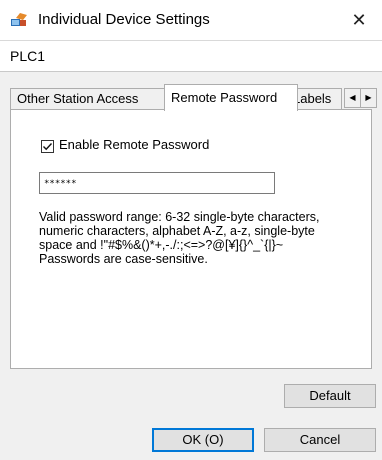  Describe the element at coordinates (330, 396) in the screenshot. I see `default-button: Default` at that location.